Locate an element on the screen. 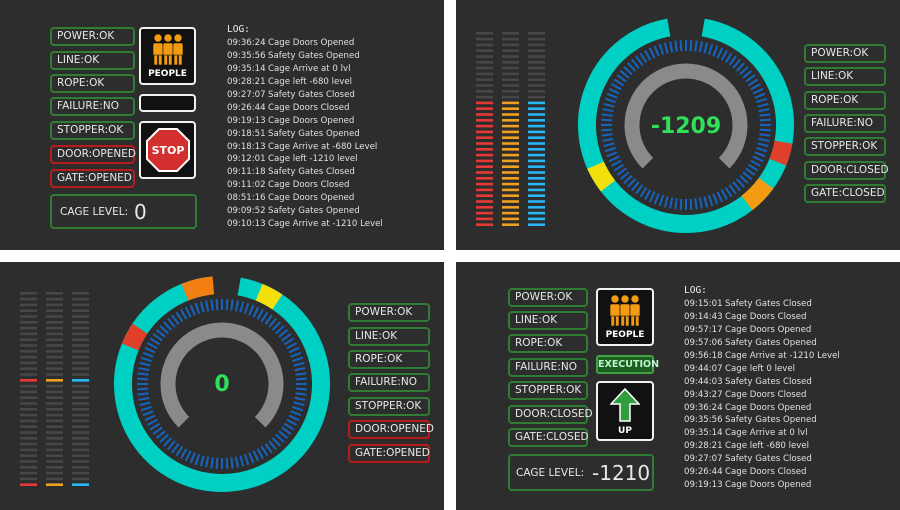 This screenshot has height=510, width=900. log-time: 09:09:52 is located at coordinates (246, 211).